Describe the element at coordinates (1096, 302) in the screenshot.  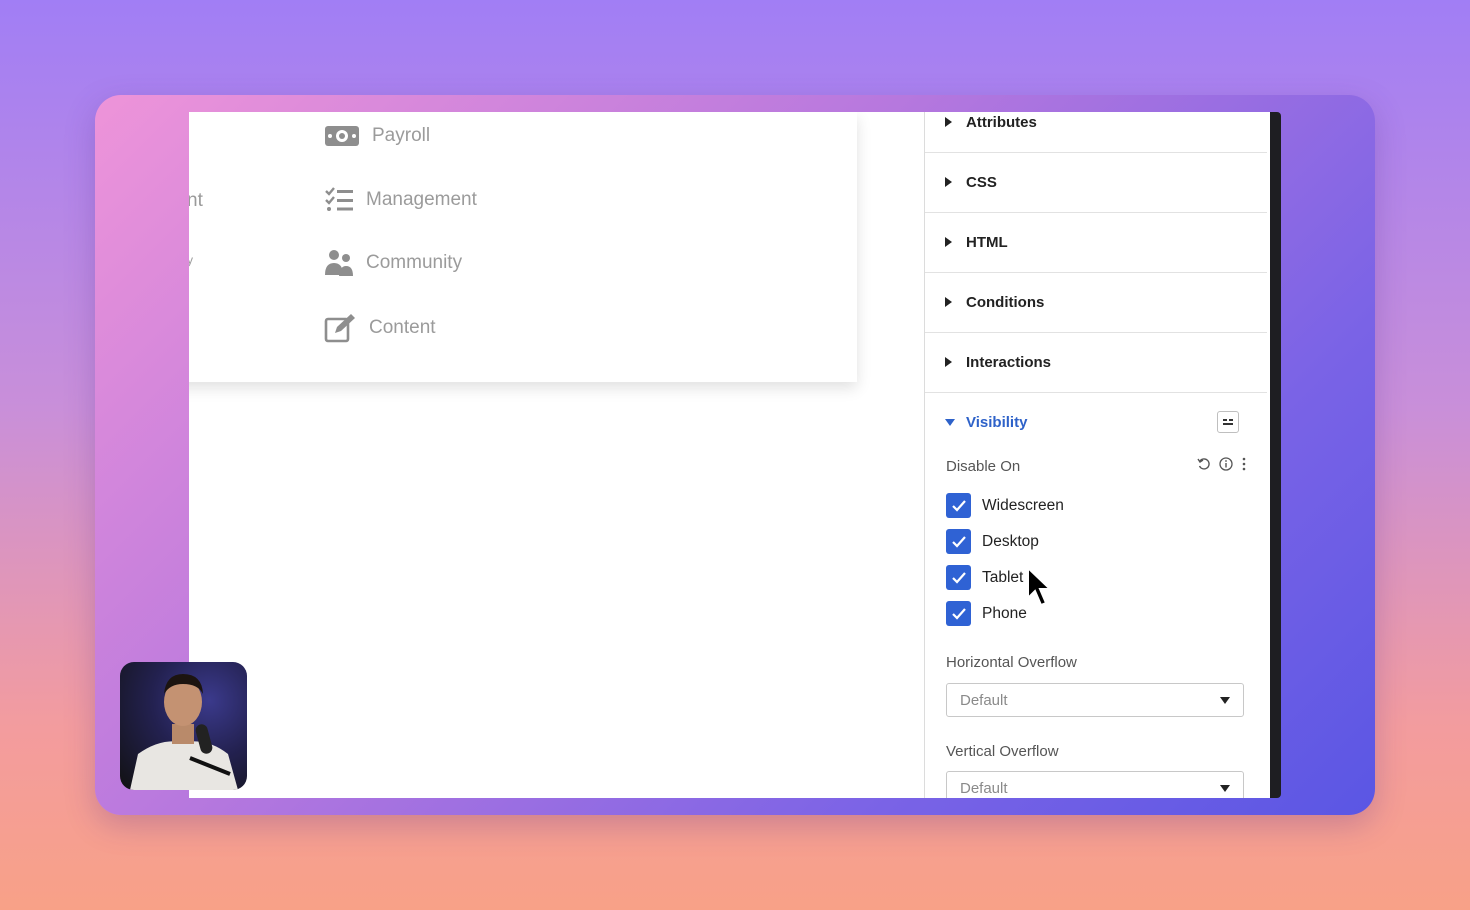
I see `section-conditions: Conditions` at that location.